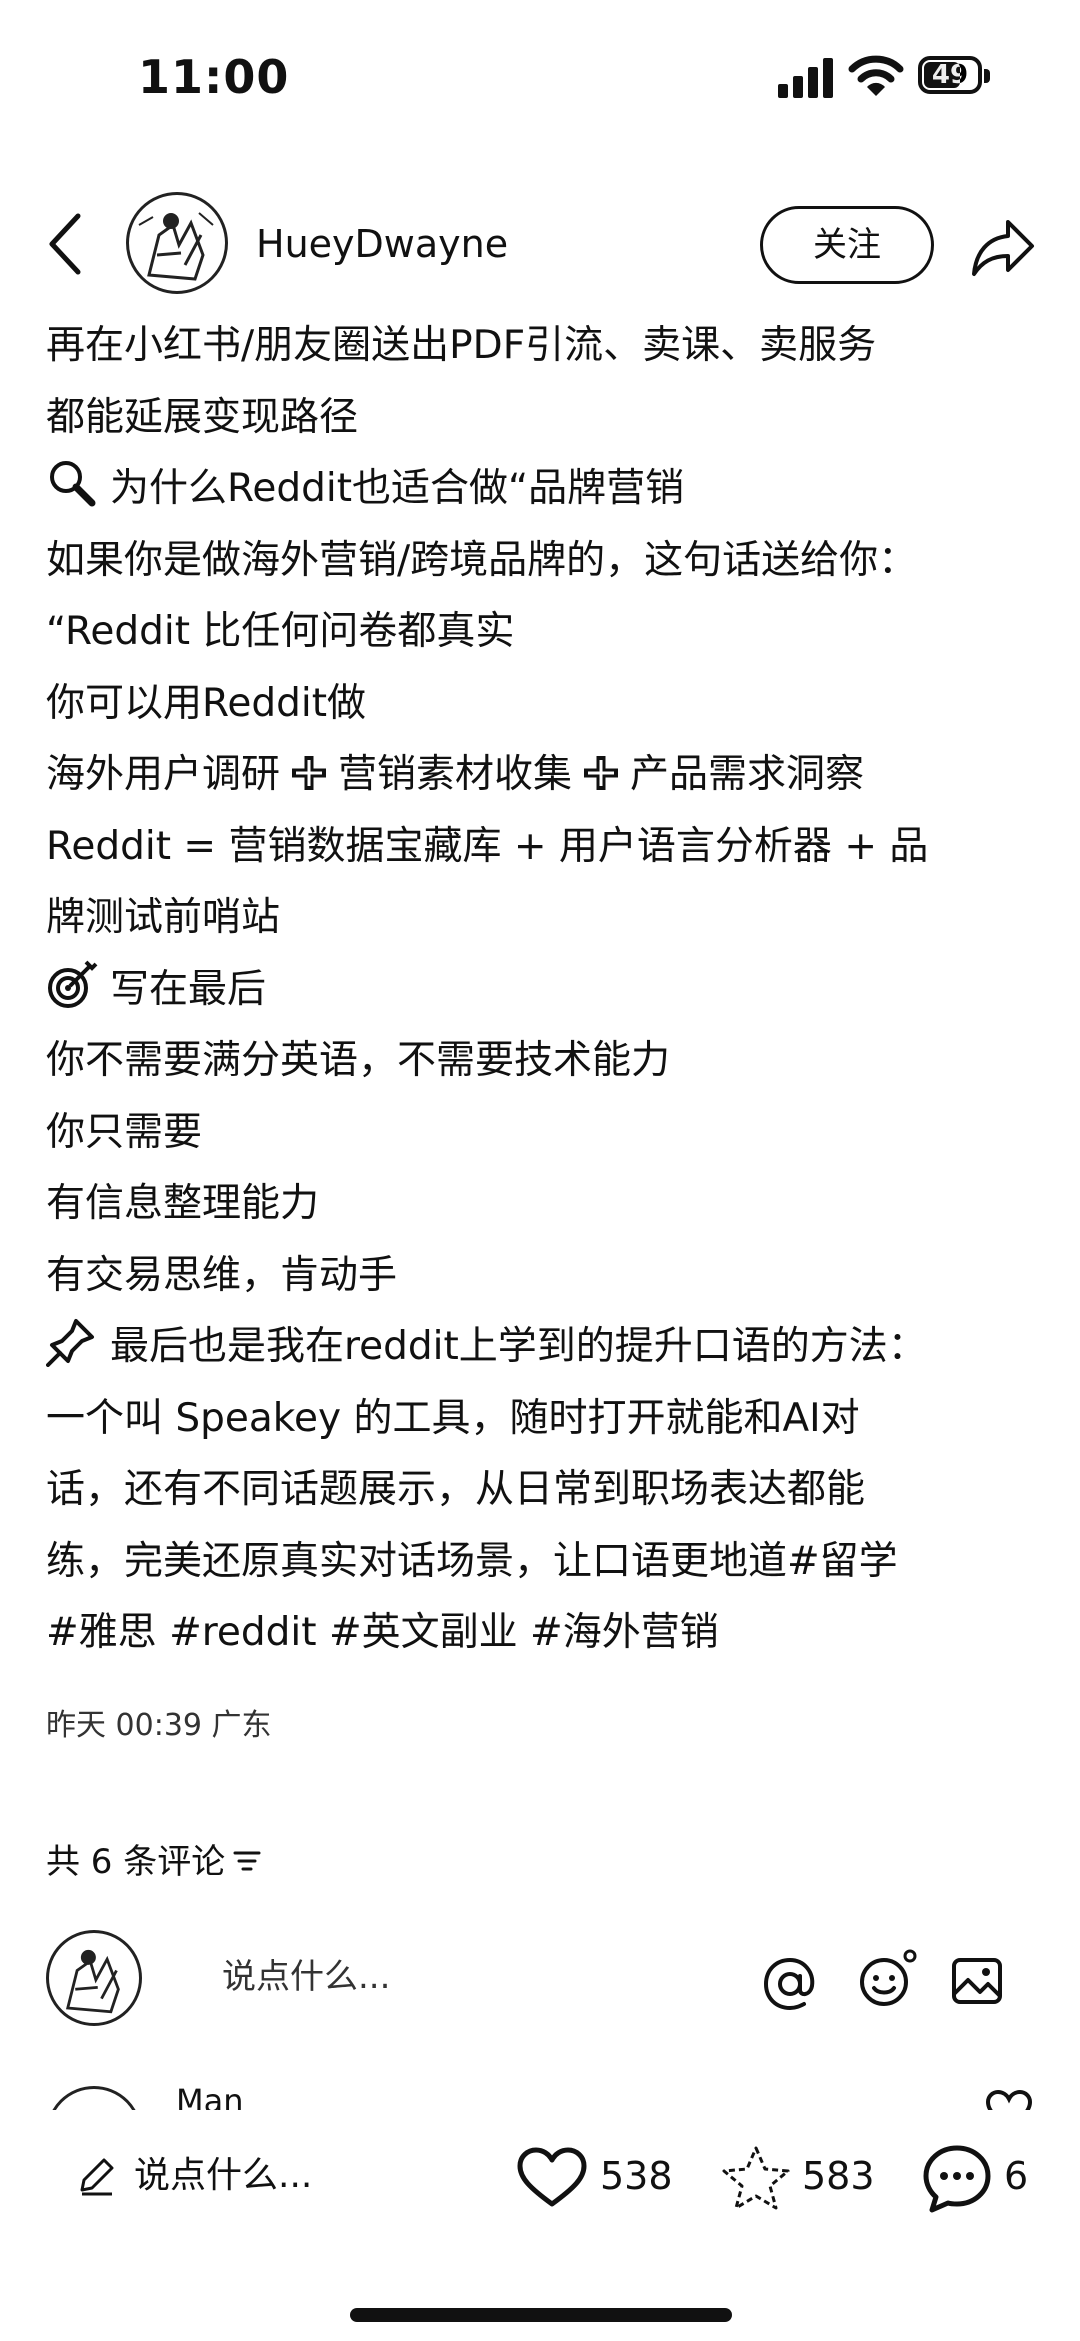 This screenshot has width=1080, height=2341. Describe the element at coordinates (358, 1060) in the screenshot. I see `post-line: 你不需要满分英语，不需要技术能力` at that location.